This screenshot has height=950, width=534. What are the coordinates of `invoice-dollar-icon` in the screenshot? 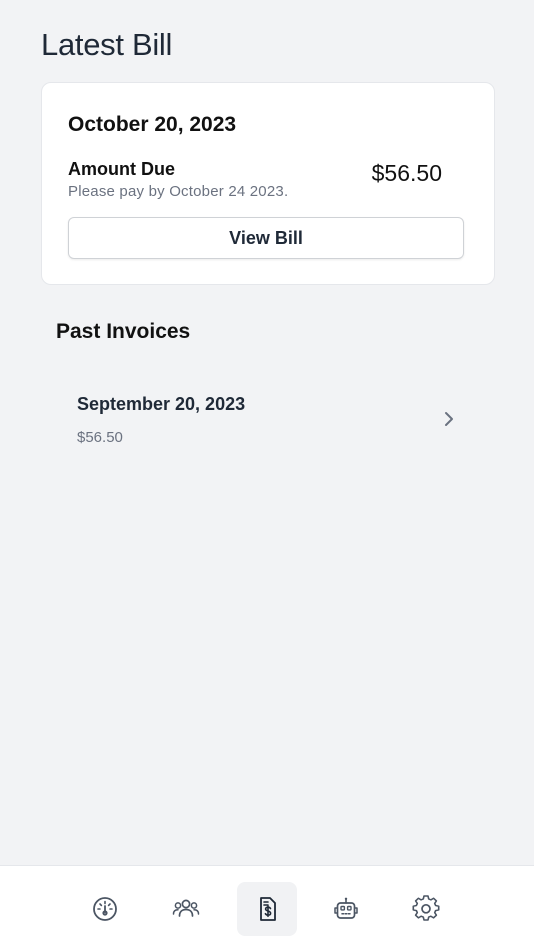 It's located at (268, 909).